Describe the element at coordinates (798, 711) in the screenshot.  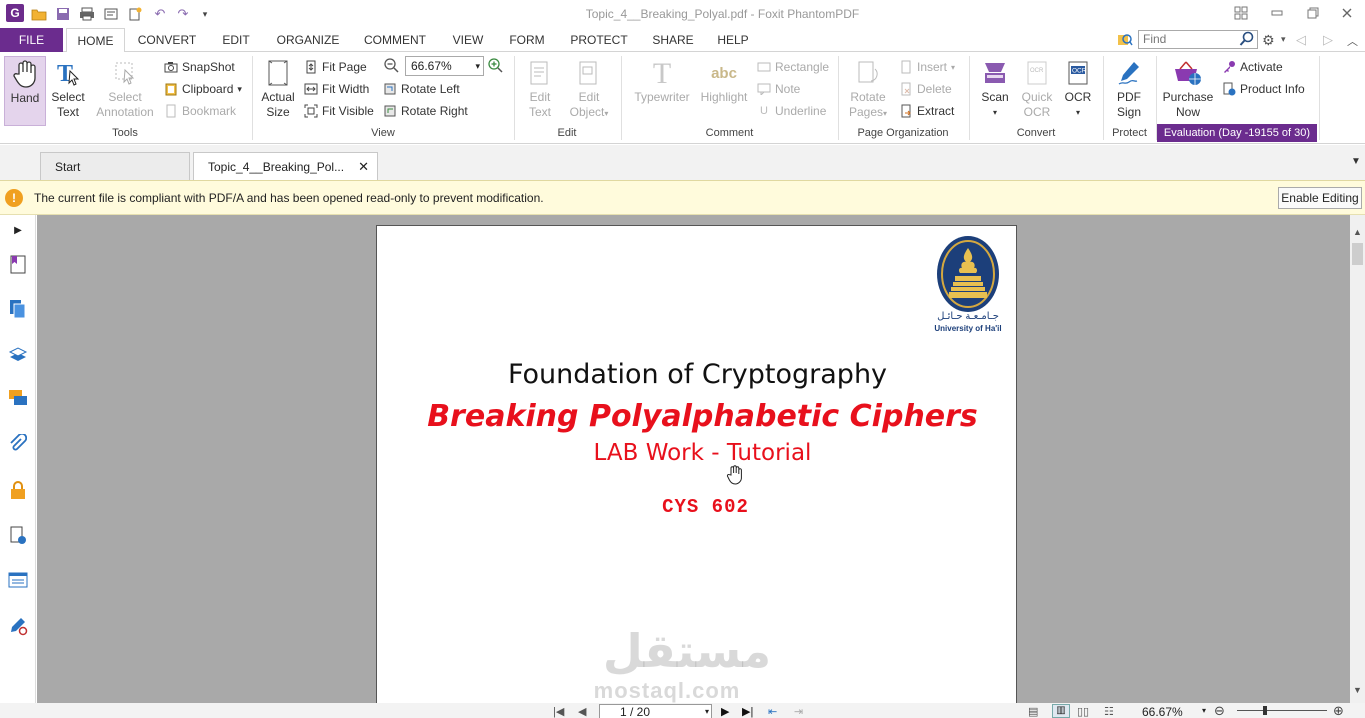
I see `next-view-icon: ⇥` at that location.